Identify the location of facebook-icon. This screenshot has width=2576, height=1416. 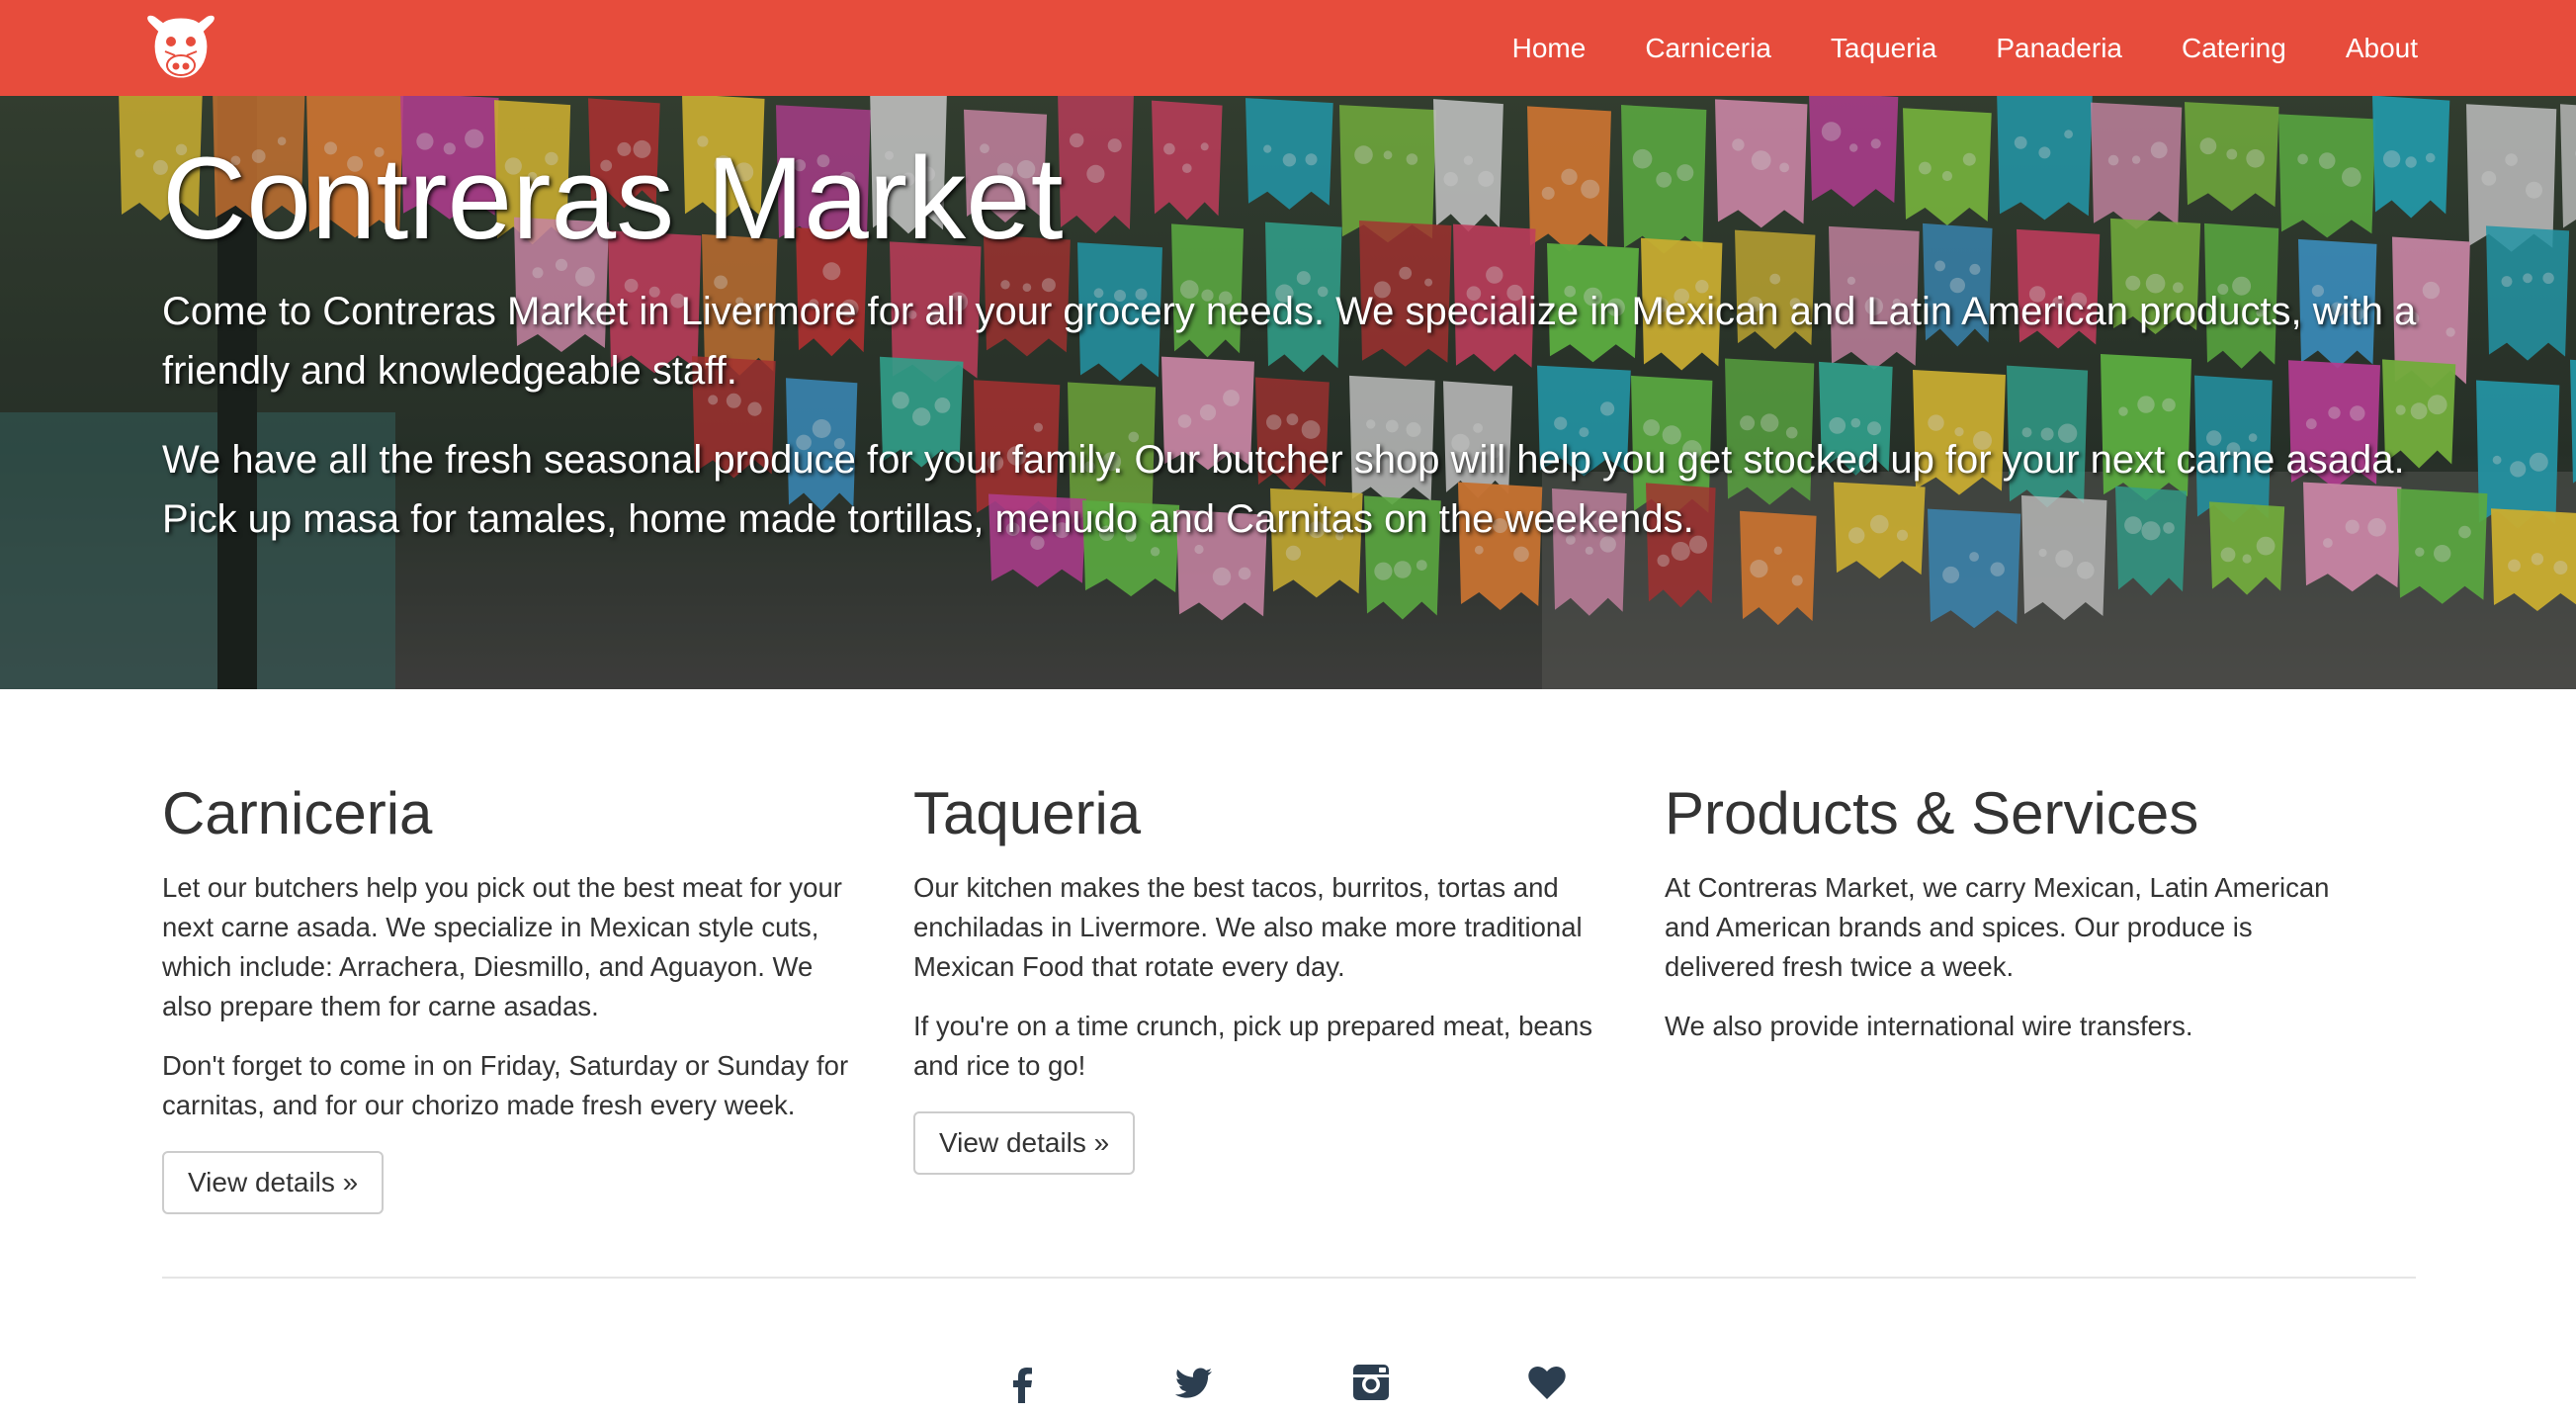
(1024, 1382).